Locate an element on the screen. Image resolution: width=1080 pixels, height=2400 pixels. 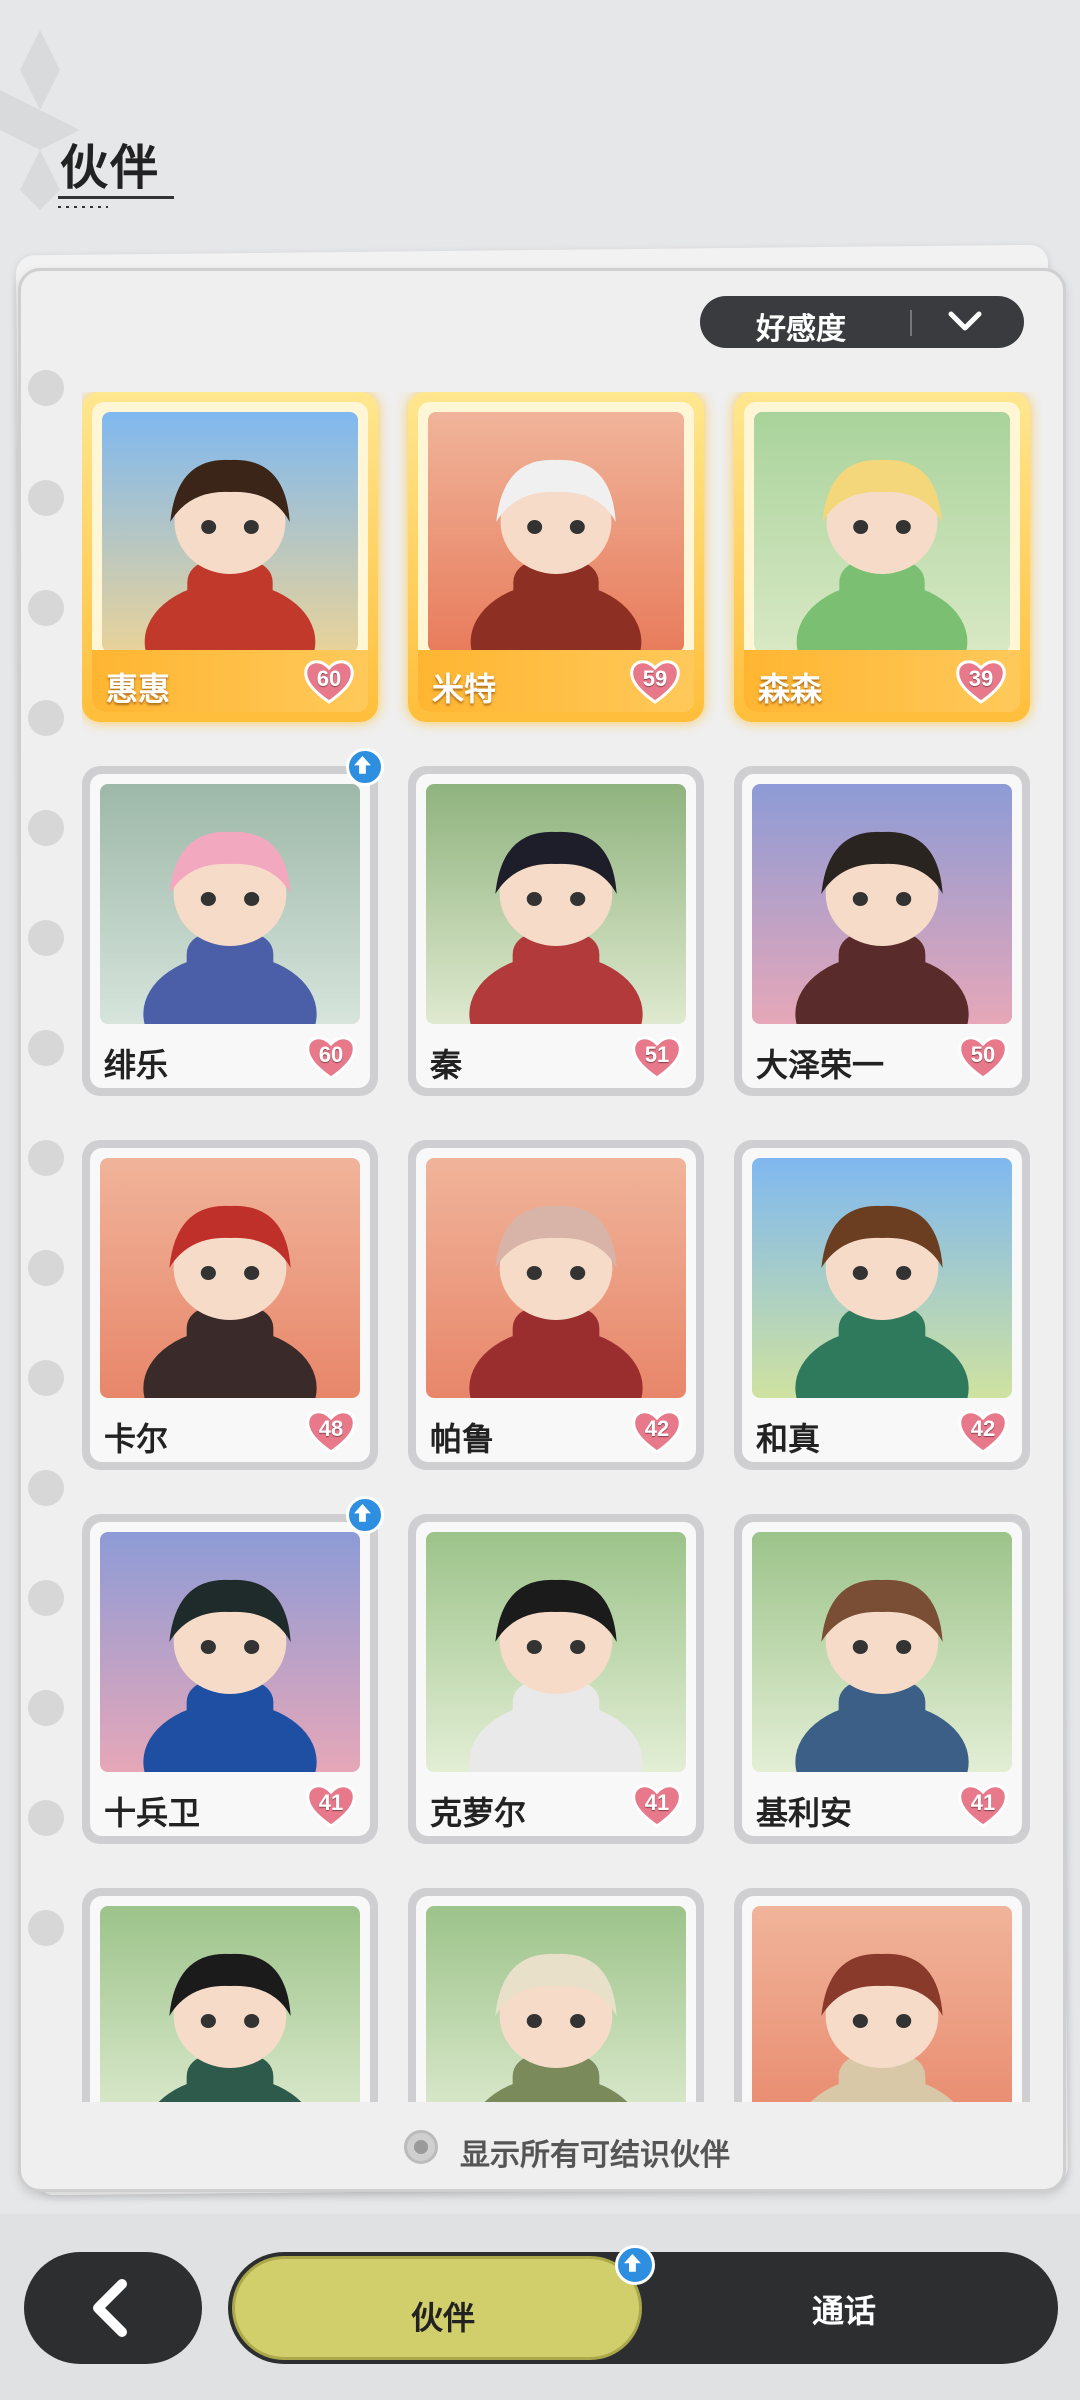
sort-divider is located at coordinates (911, 323).